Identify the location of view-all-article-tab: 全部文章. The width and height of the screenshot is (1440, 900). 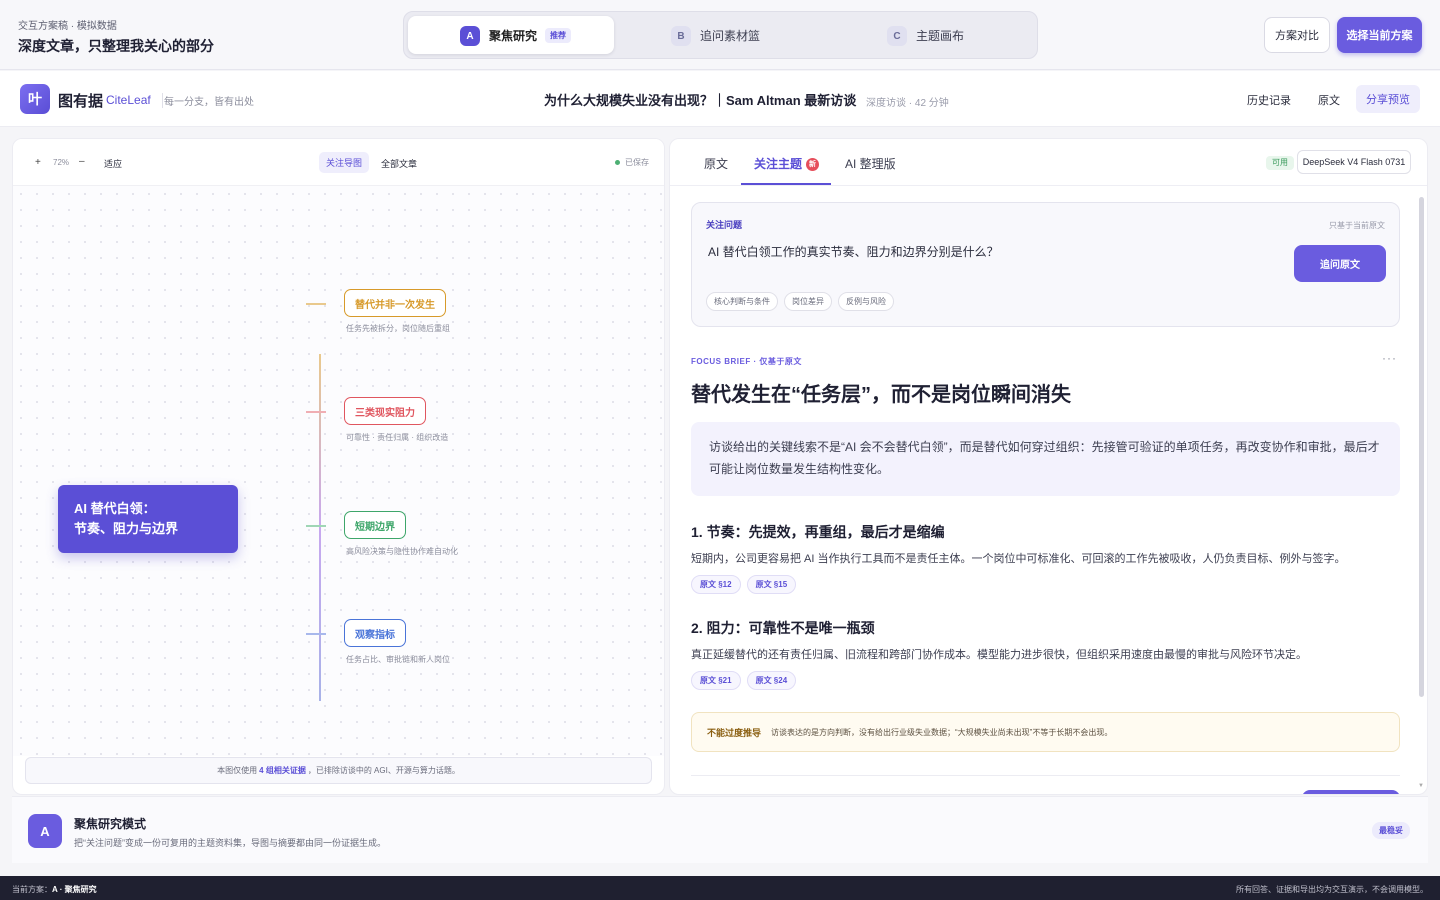
(399, 163).